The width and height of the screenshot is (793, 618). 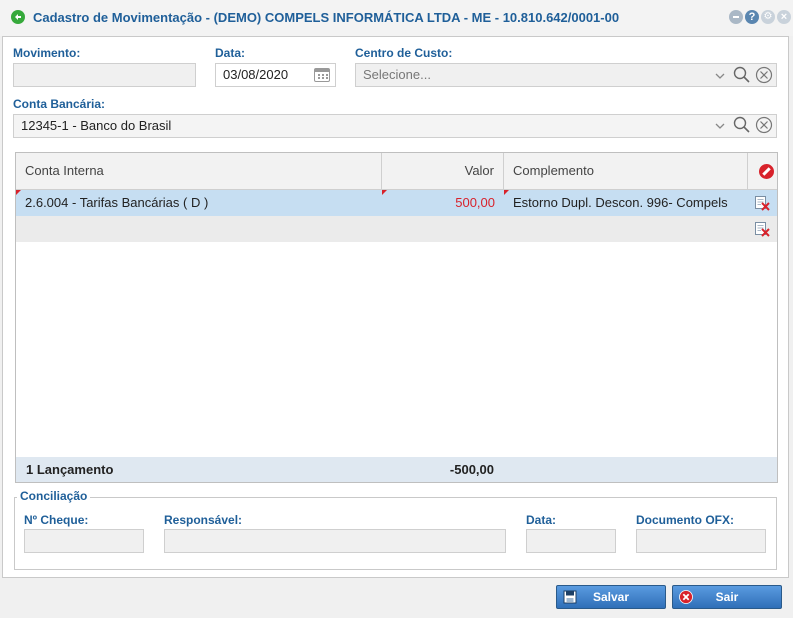 What do you see at coordinates (404, 53) in the screenshot?
I see `centro-custo-label: Centro de Custo:` at bounding box center [404, 53].